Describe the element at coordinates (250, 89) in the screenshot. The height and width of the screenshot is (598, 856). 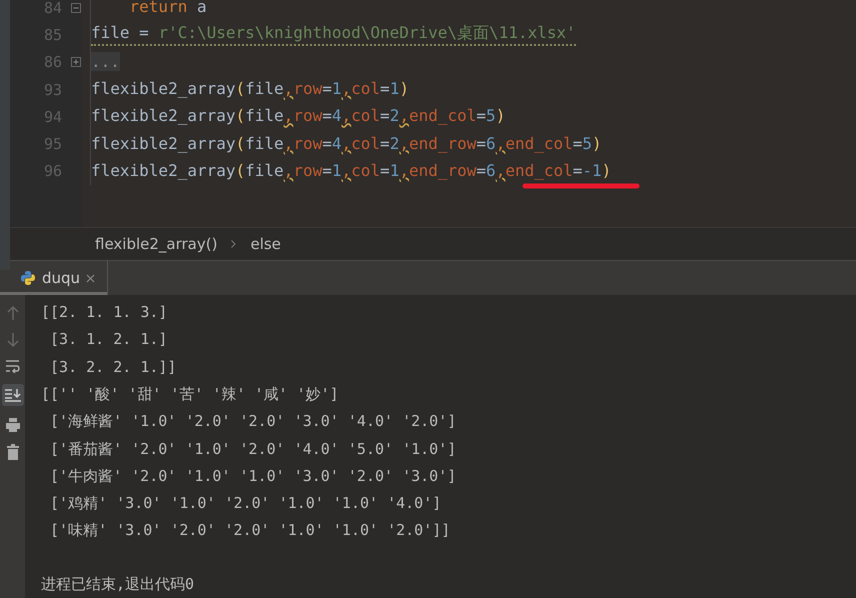
I see `code-line: flexible2_array(file,row=1,col=1)` at that location.